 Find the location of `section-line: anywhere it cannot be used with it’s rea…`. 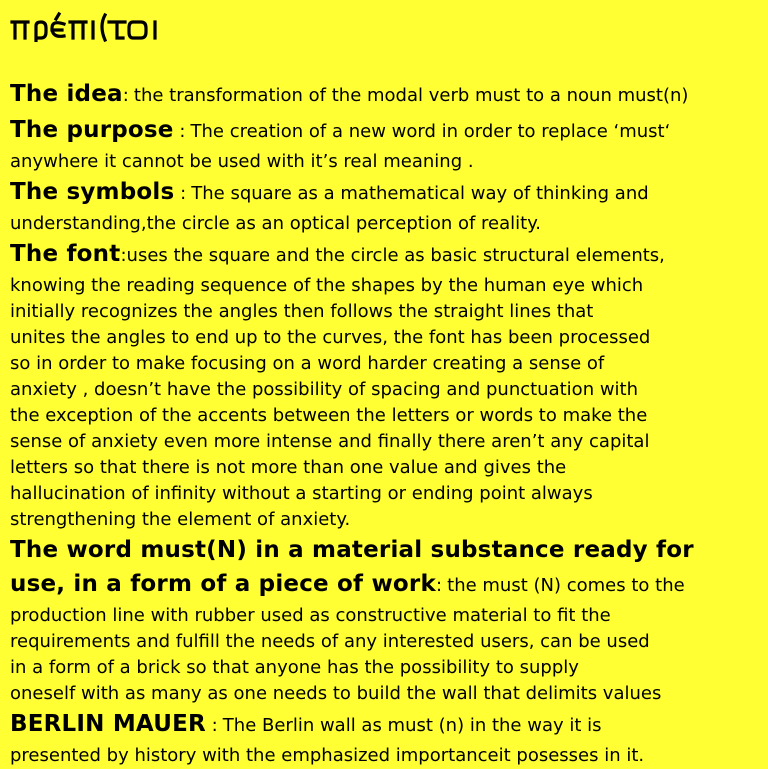

section-line: anywhere it cannot be used with it’s rea… is located at coordinates (242, 161).